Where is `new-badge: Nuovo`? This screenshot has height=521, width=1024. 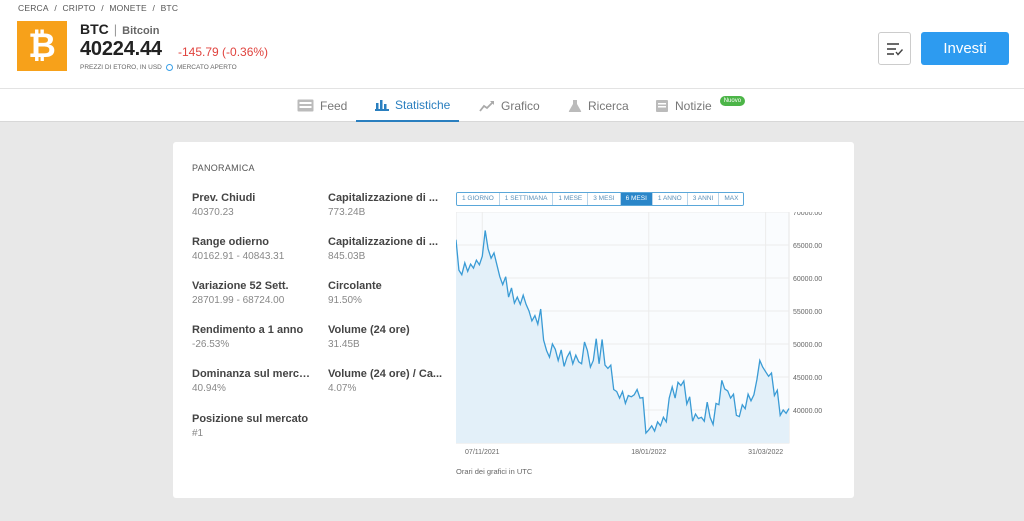 new-badge: Nuovo is located at coordinates (732, 100).